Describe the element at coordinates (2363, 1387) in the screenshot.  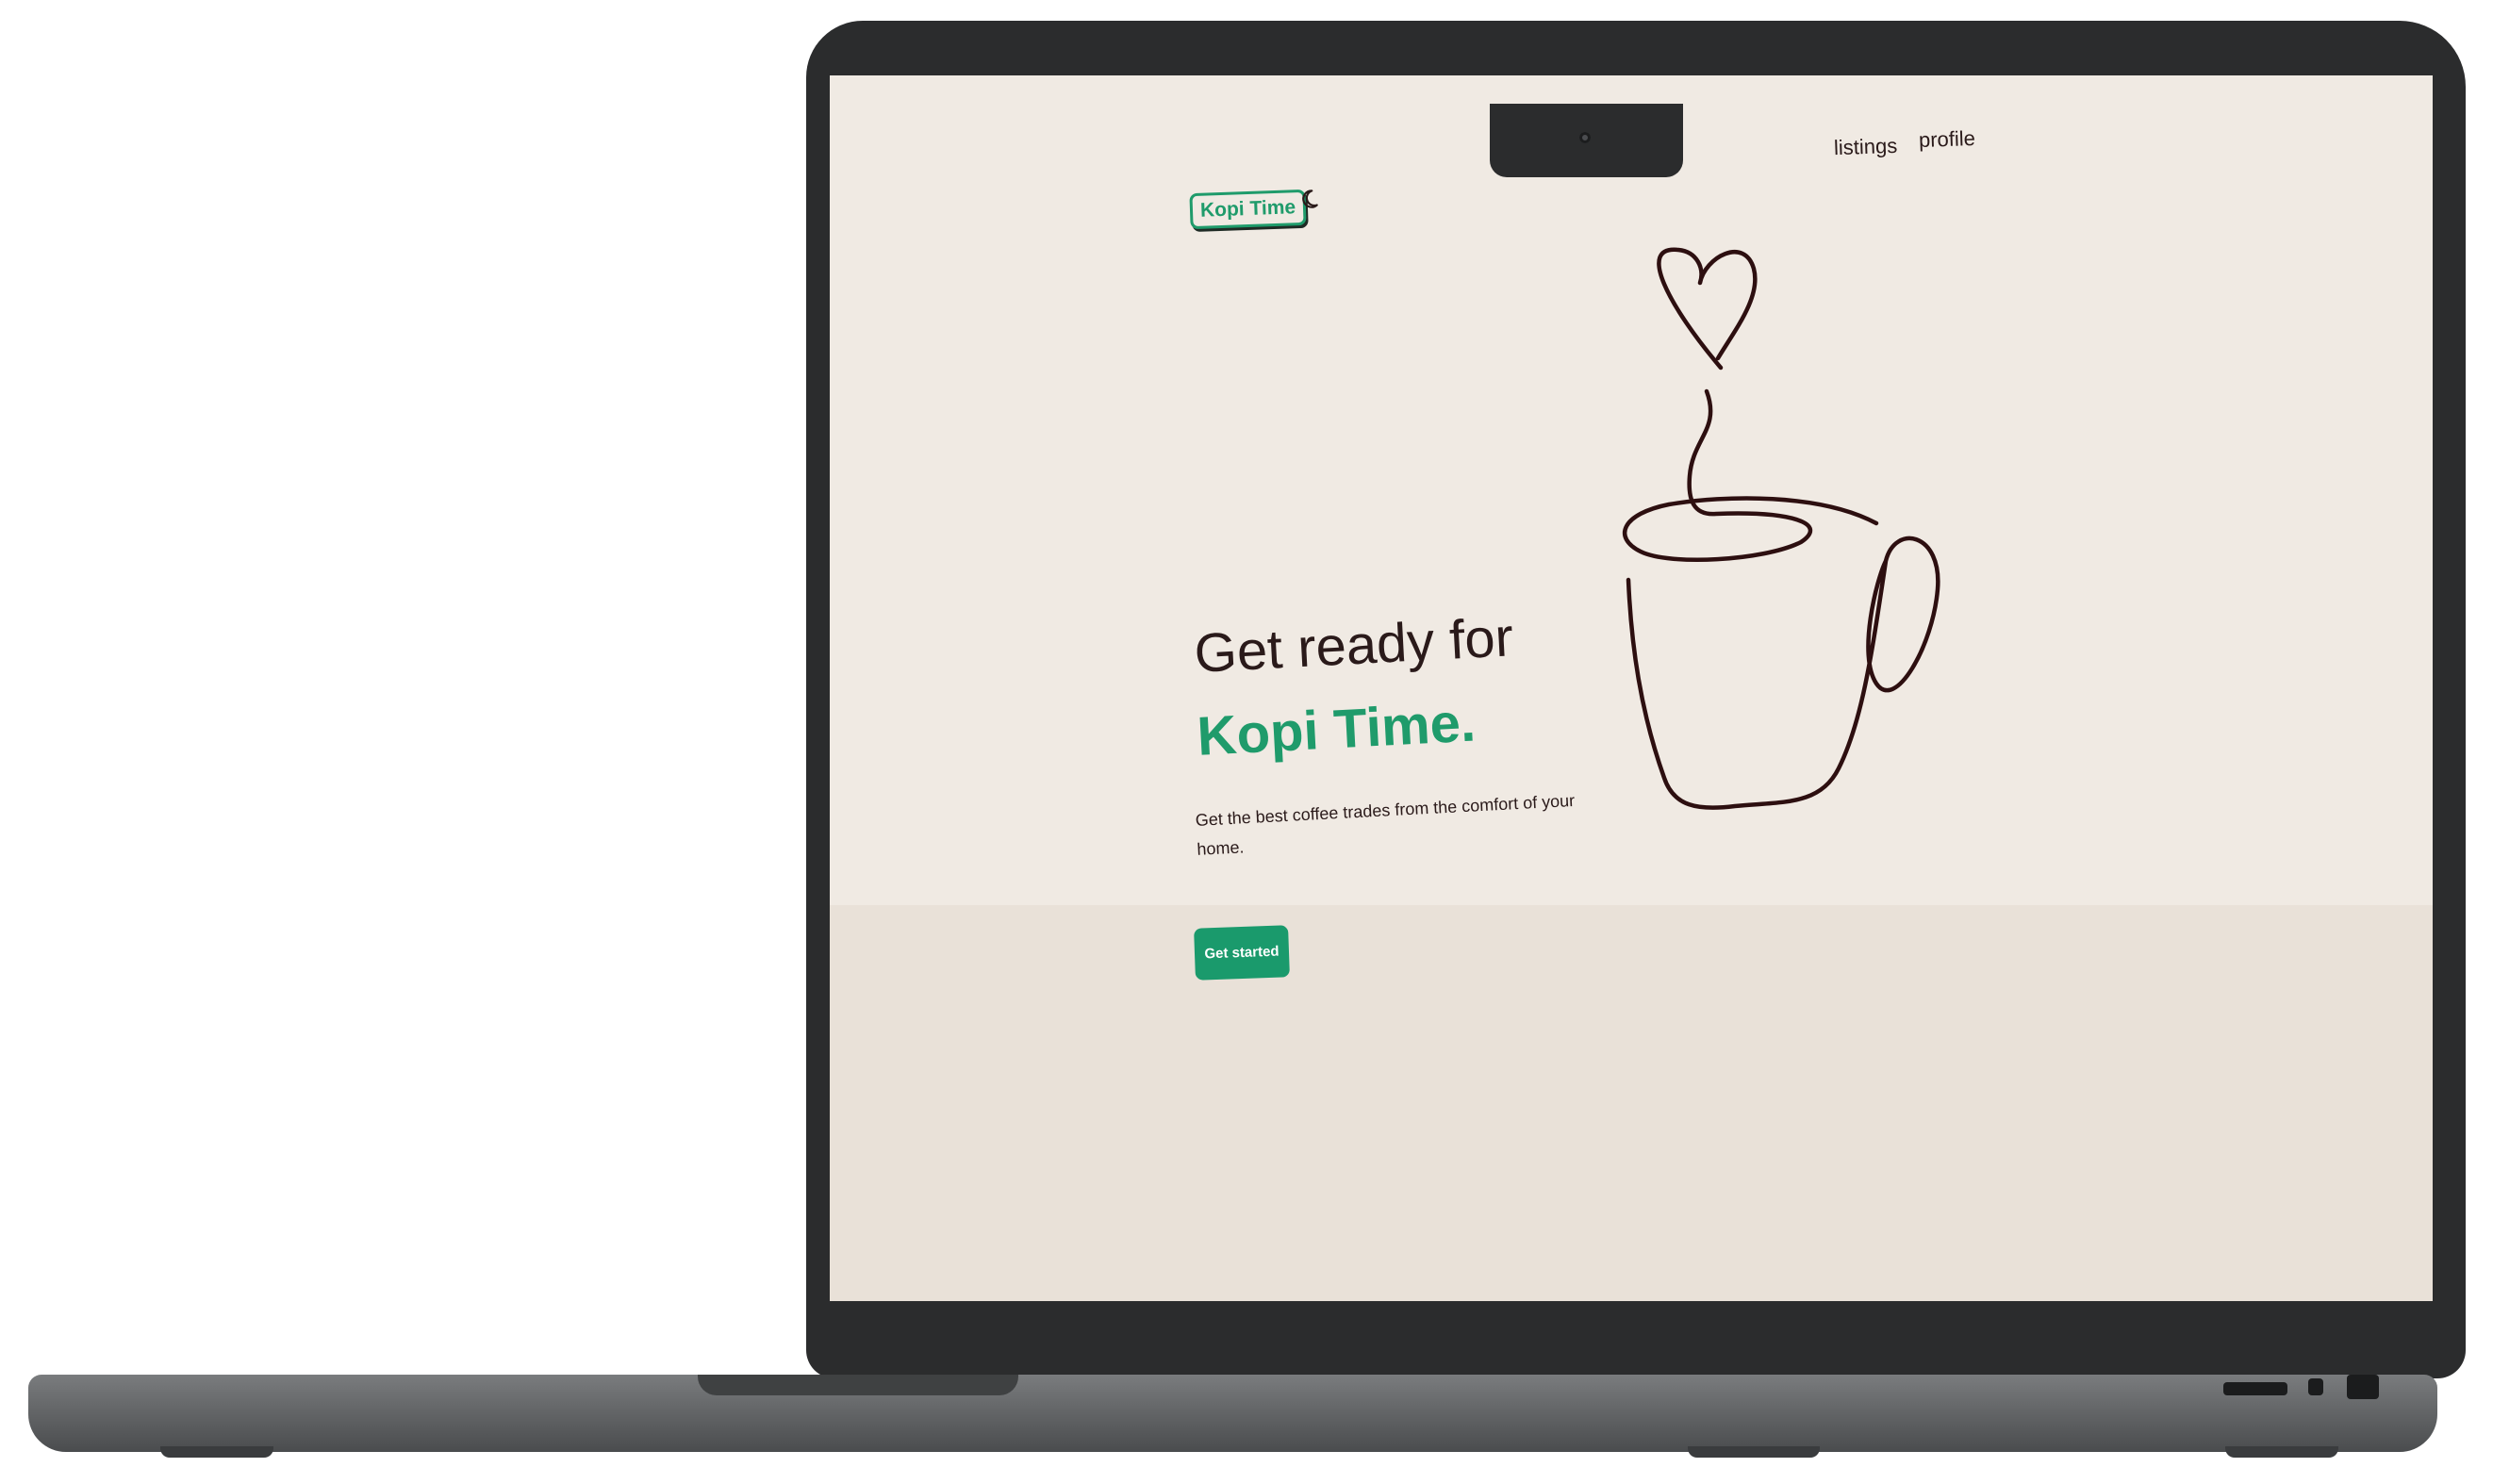
I see `hdmi-port` at that location.